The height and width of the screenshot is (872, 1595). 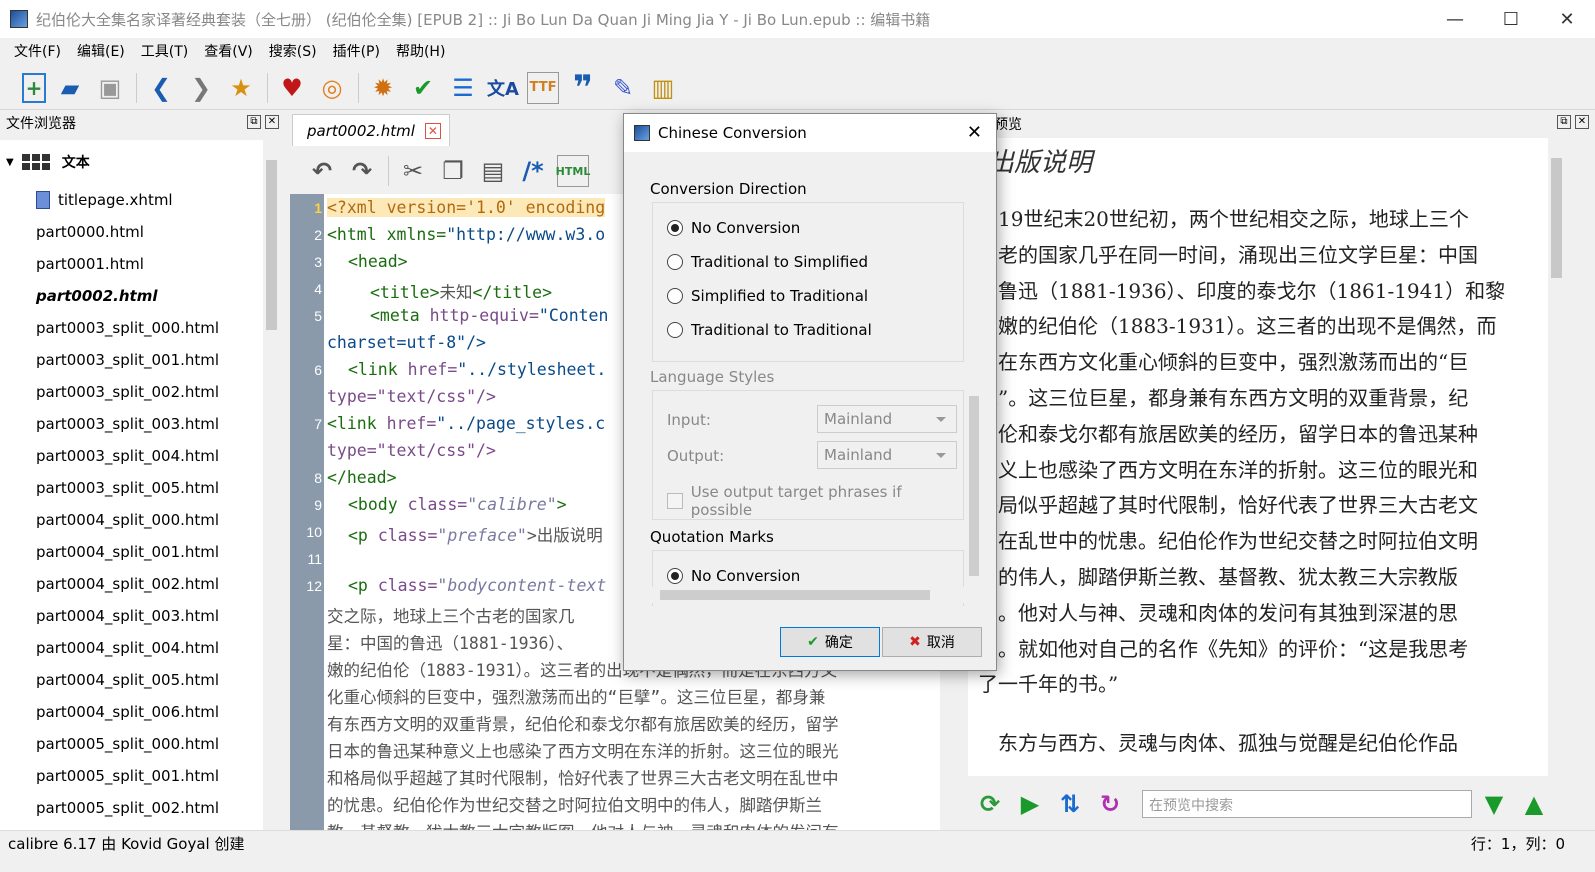 I want to click on minimize-button: —, so click(x=1455, y=19).